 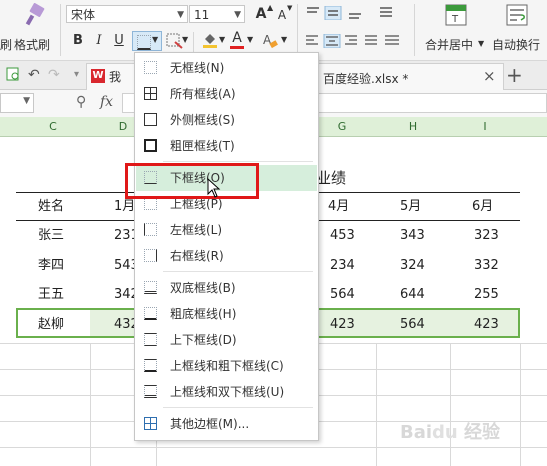 What do you see at coordinates (192, 181) in the screenshot?
I see `highlight-annotation-box` at bounding box center [192, 181].